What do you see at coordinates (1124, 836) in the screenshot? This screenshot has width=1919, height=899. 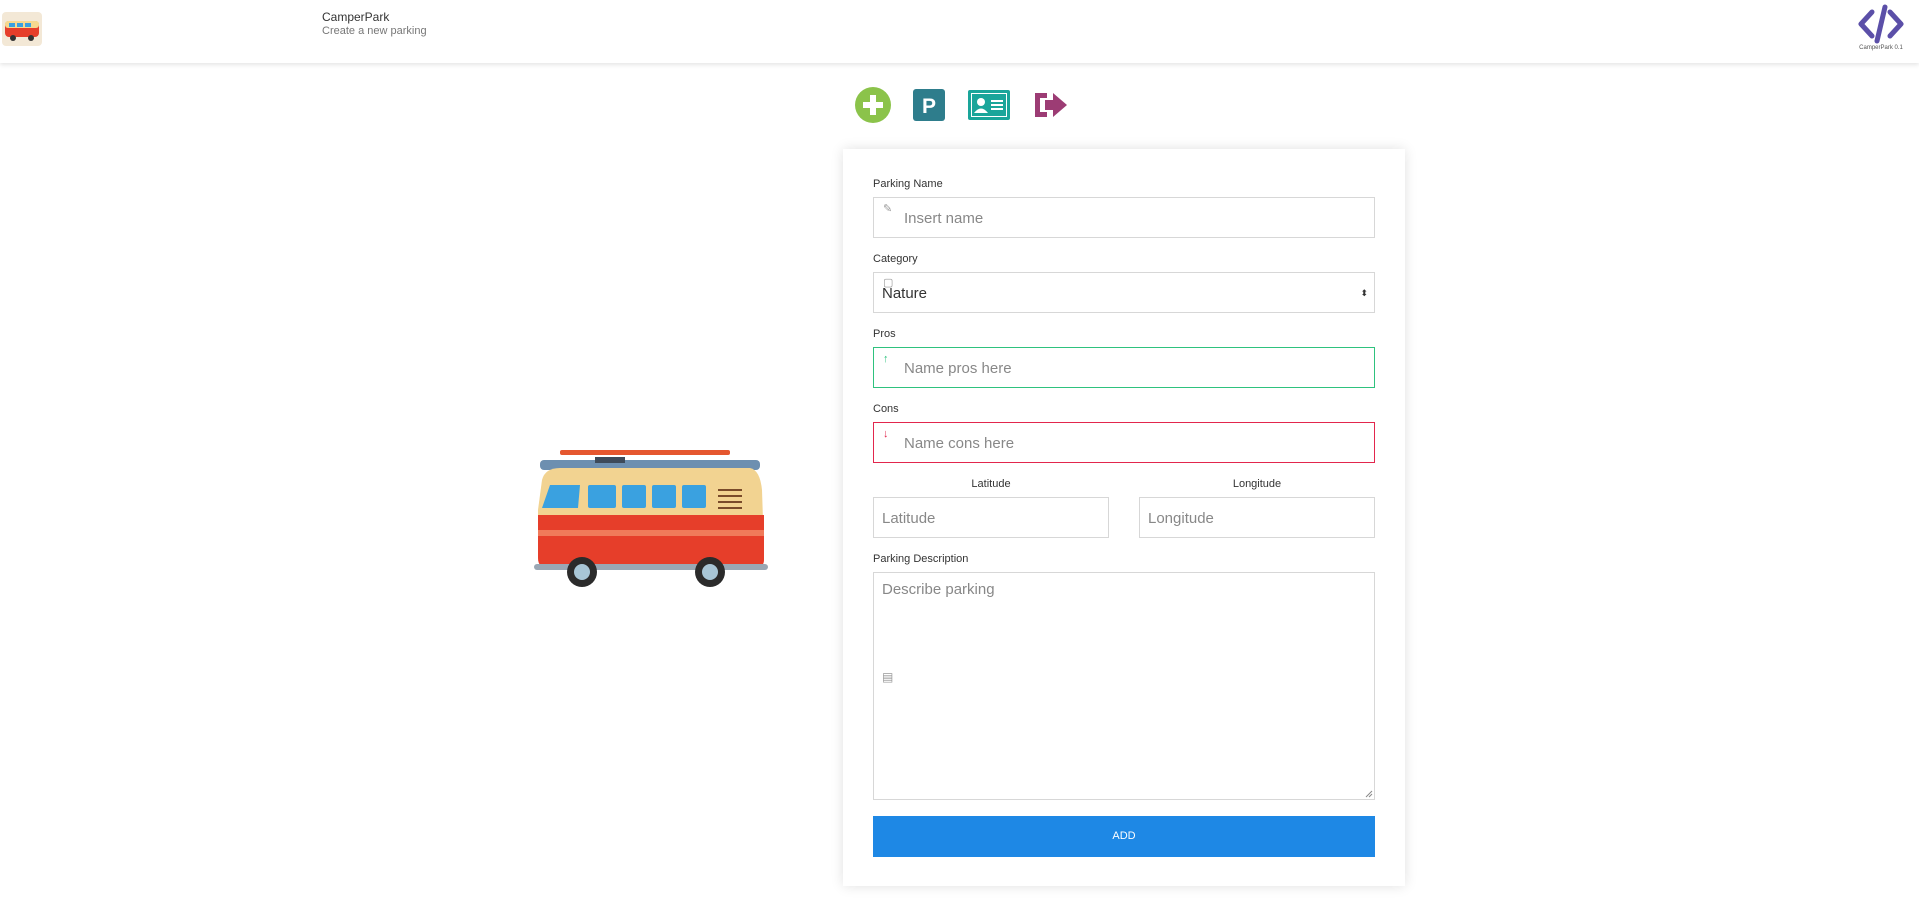 I see `add-button: ADD` at bounding box center [1124, 836].